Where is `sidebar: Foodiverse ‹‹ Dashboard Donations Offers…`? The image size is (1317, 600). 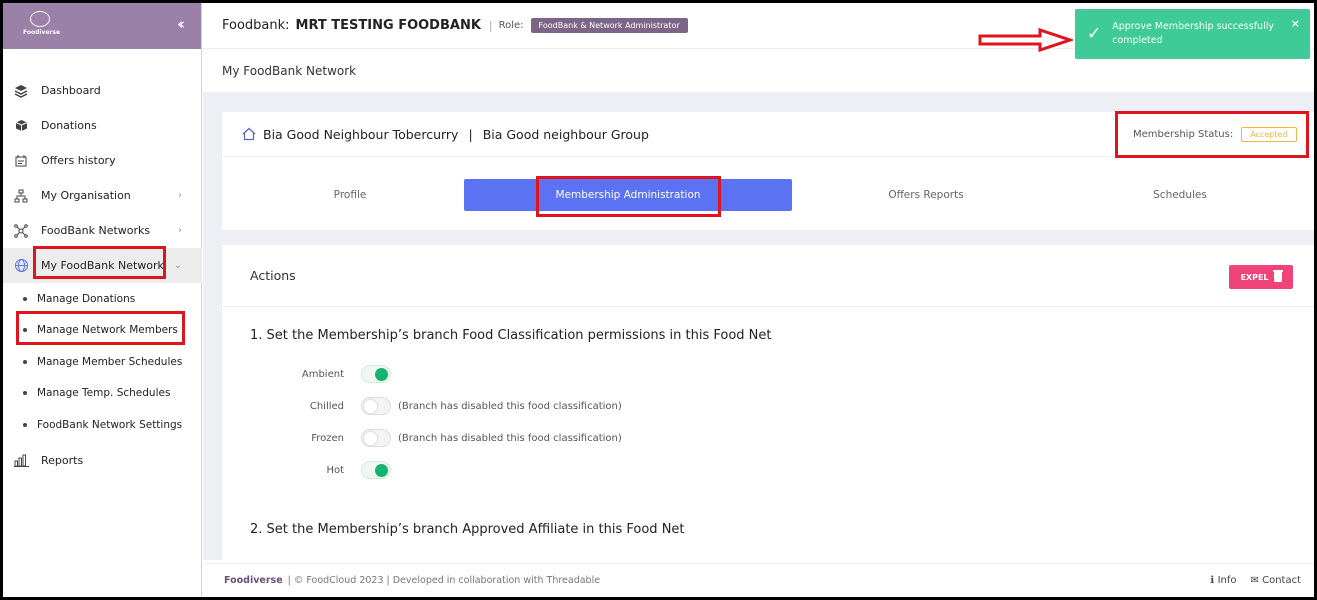
sidebar: Foodiverse ‹‹ Dashboard Donations Offers… is located at coordinates (102, 300).